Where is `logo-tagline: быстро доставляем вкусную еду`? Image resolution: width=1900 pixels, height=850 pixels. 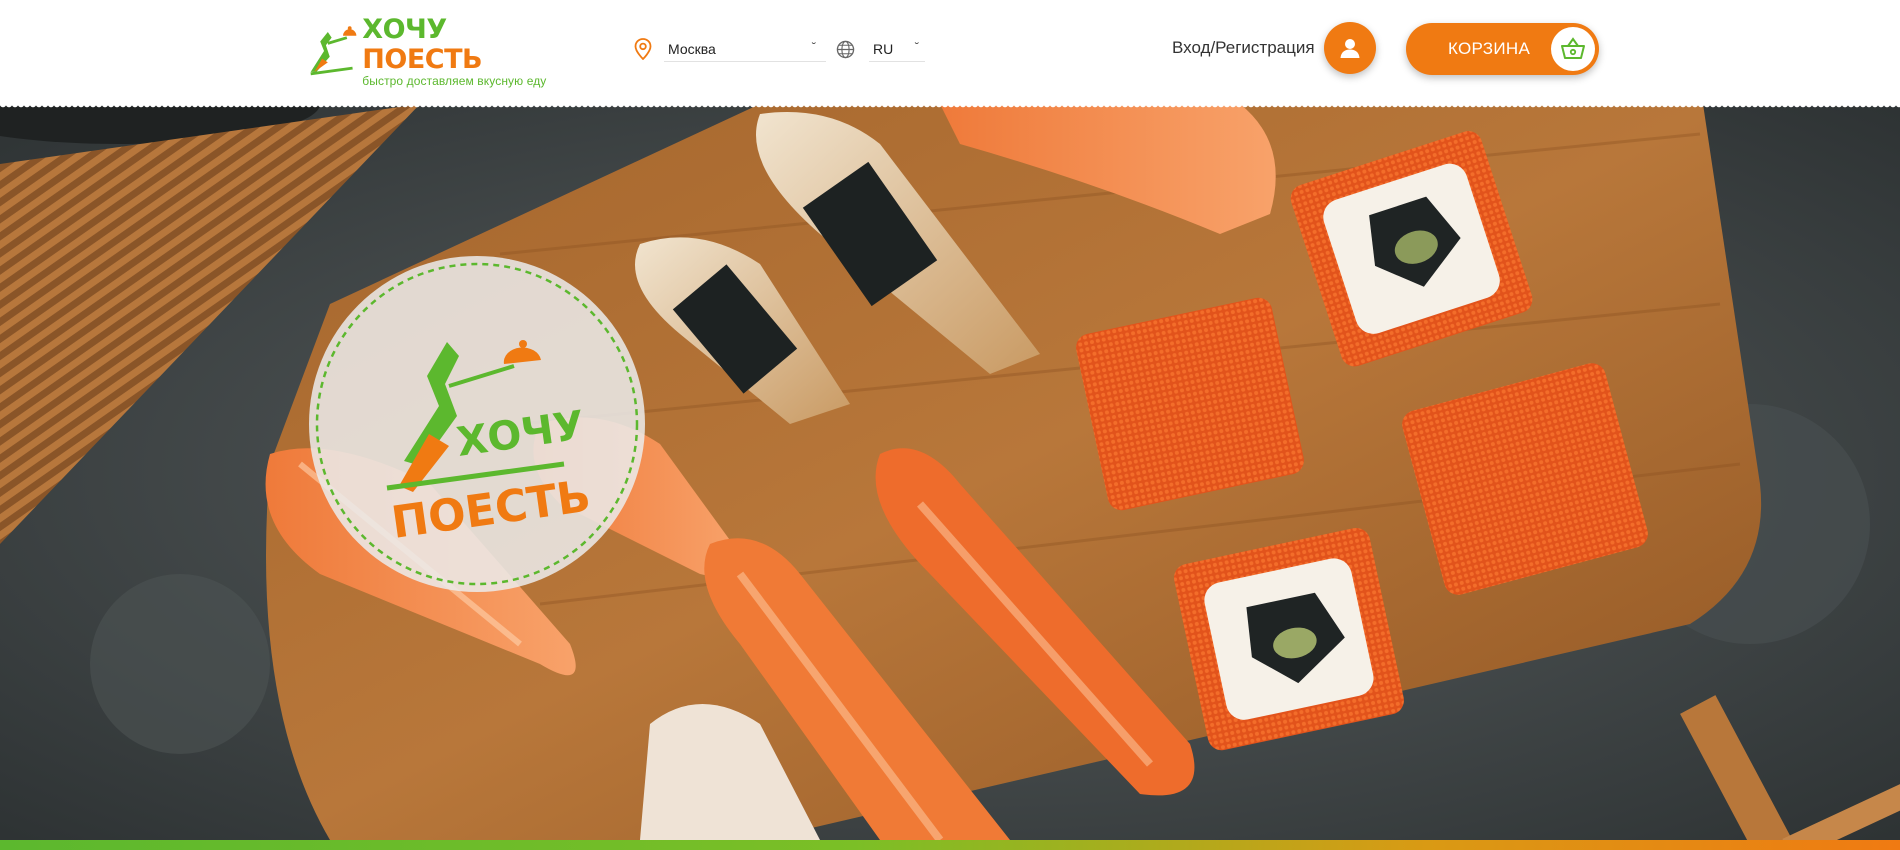 logo-tagline: быстро доставляем вкусную еду is located at coordinates (454, 80).